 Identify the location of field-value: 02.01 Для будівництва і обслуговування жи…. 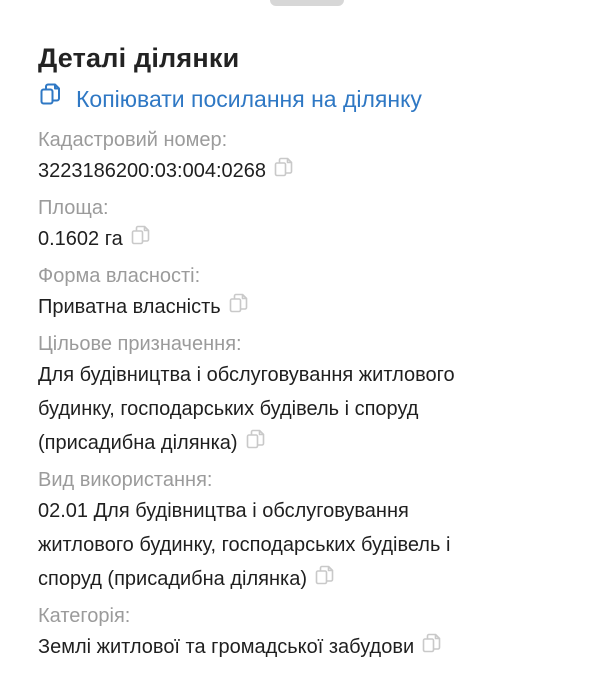
(311, 545).